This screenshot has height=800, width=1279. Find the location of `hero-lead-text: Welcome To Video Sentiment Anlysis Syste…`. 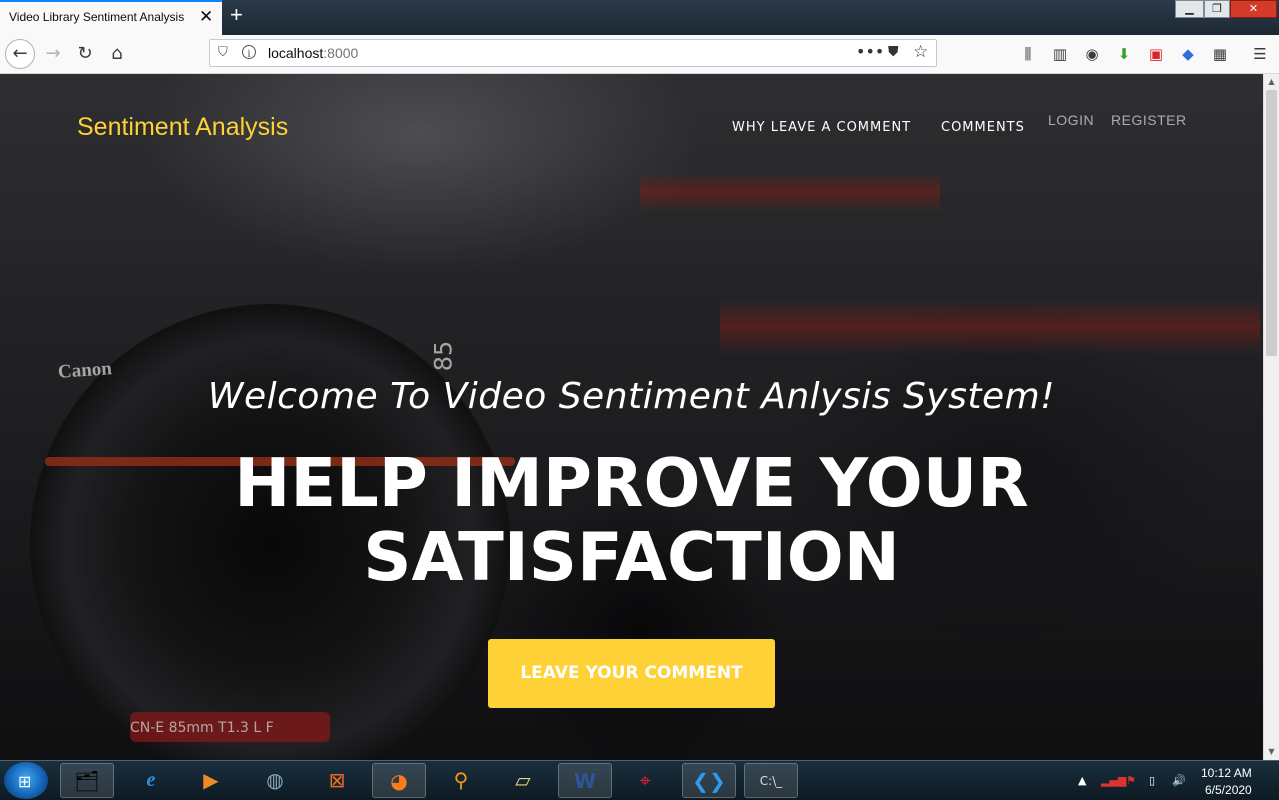

hero-lead-text: Welcome To Video Sentiment Anlysis Syste… is located at coordinates (631, 396).